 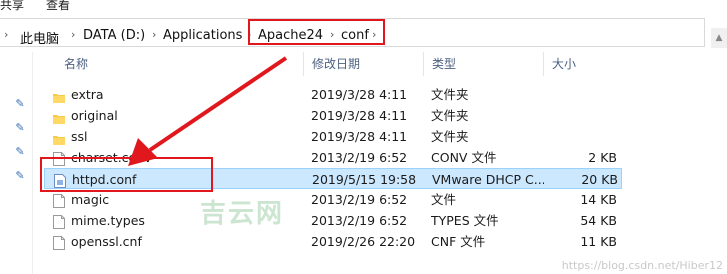 I want to click on watermark: 吉云网, so click(x=242, y=214).